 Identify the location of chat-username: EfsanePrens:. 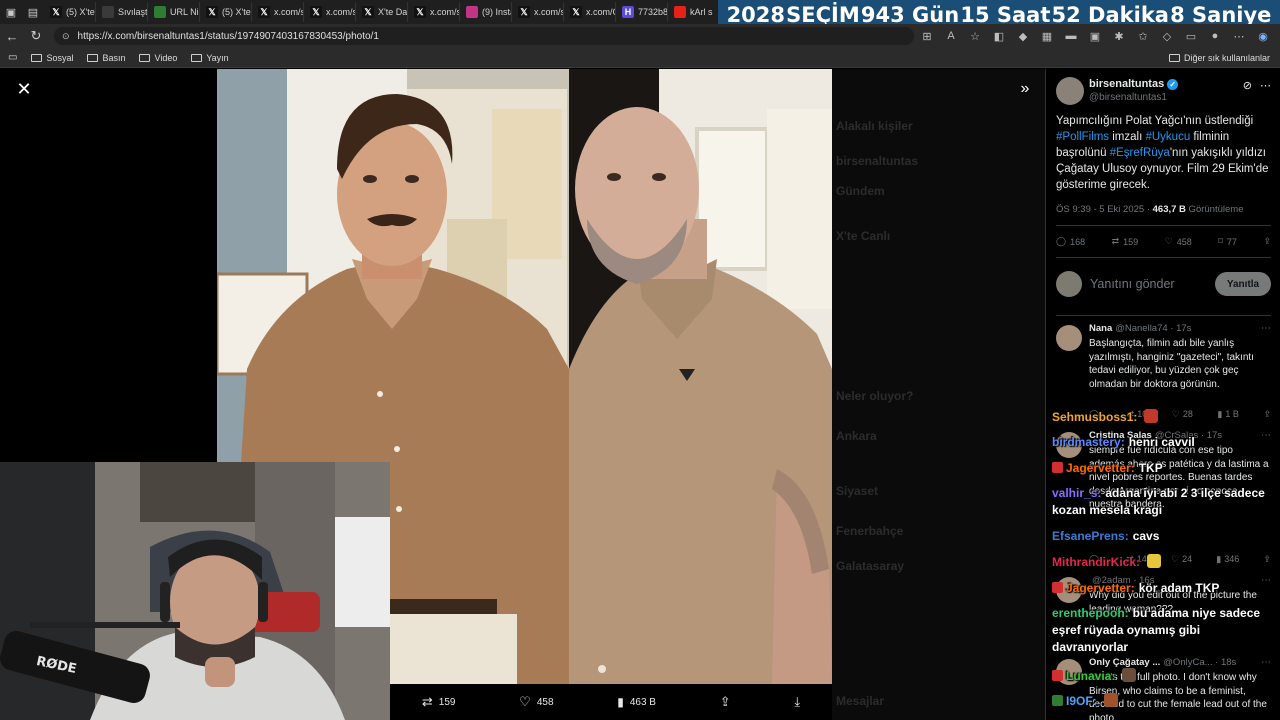
(1090, 536).